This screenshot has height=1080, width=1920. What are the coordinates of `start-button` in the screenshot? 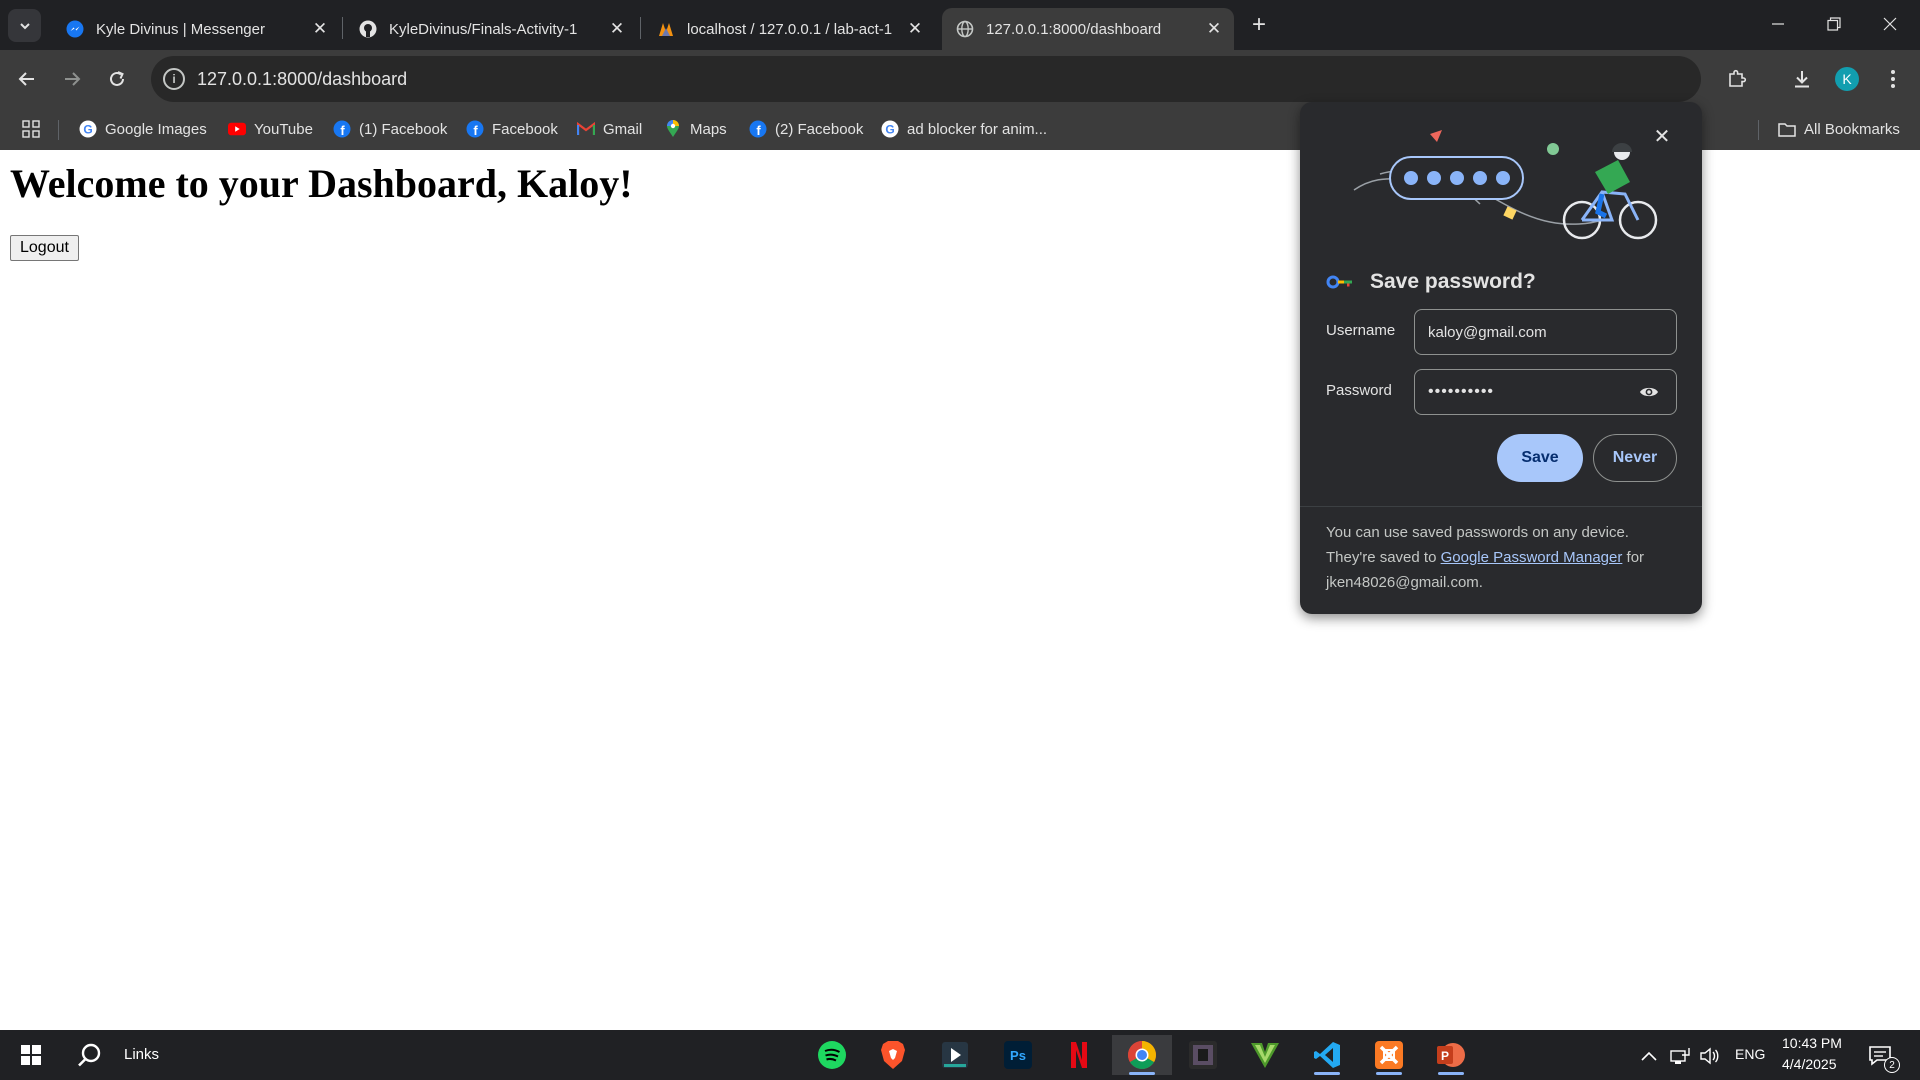 It's located at (31, 1055).